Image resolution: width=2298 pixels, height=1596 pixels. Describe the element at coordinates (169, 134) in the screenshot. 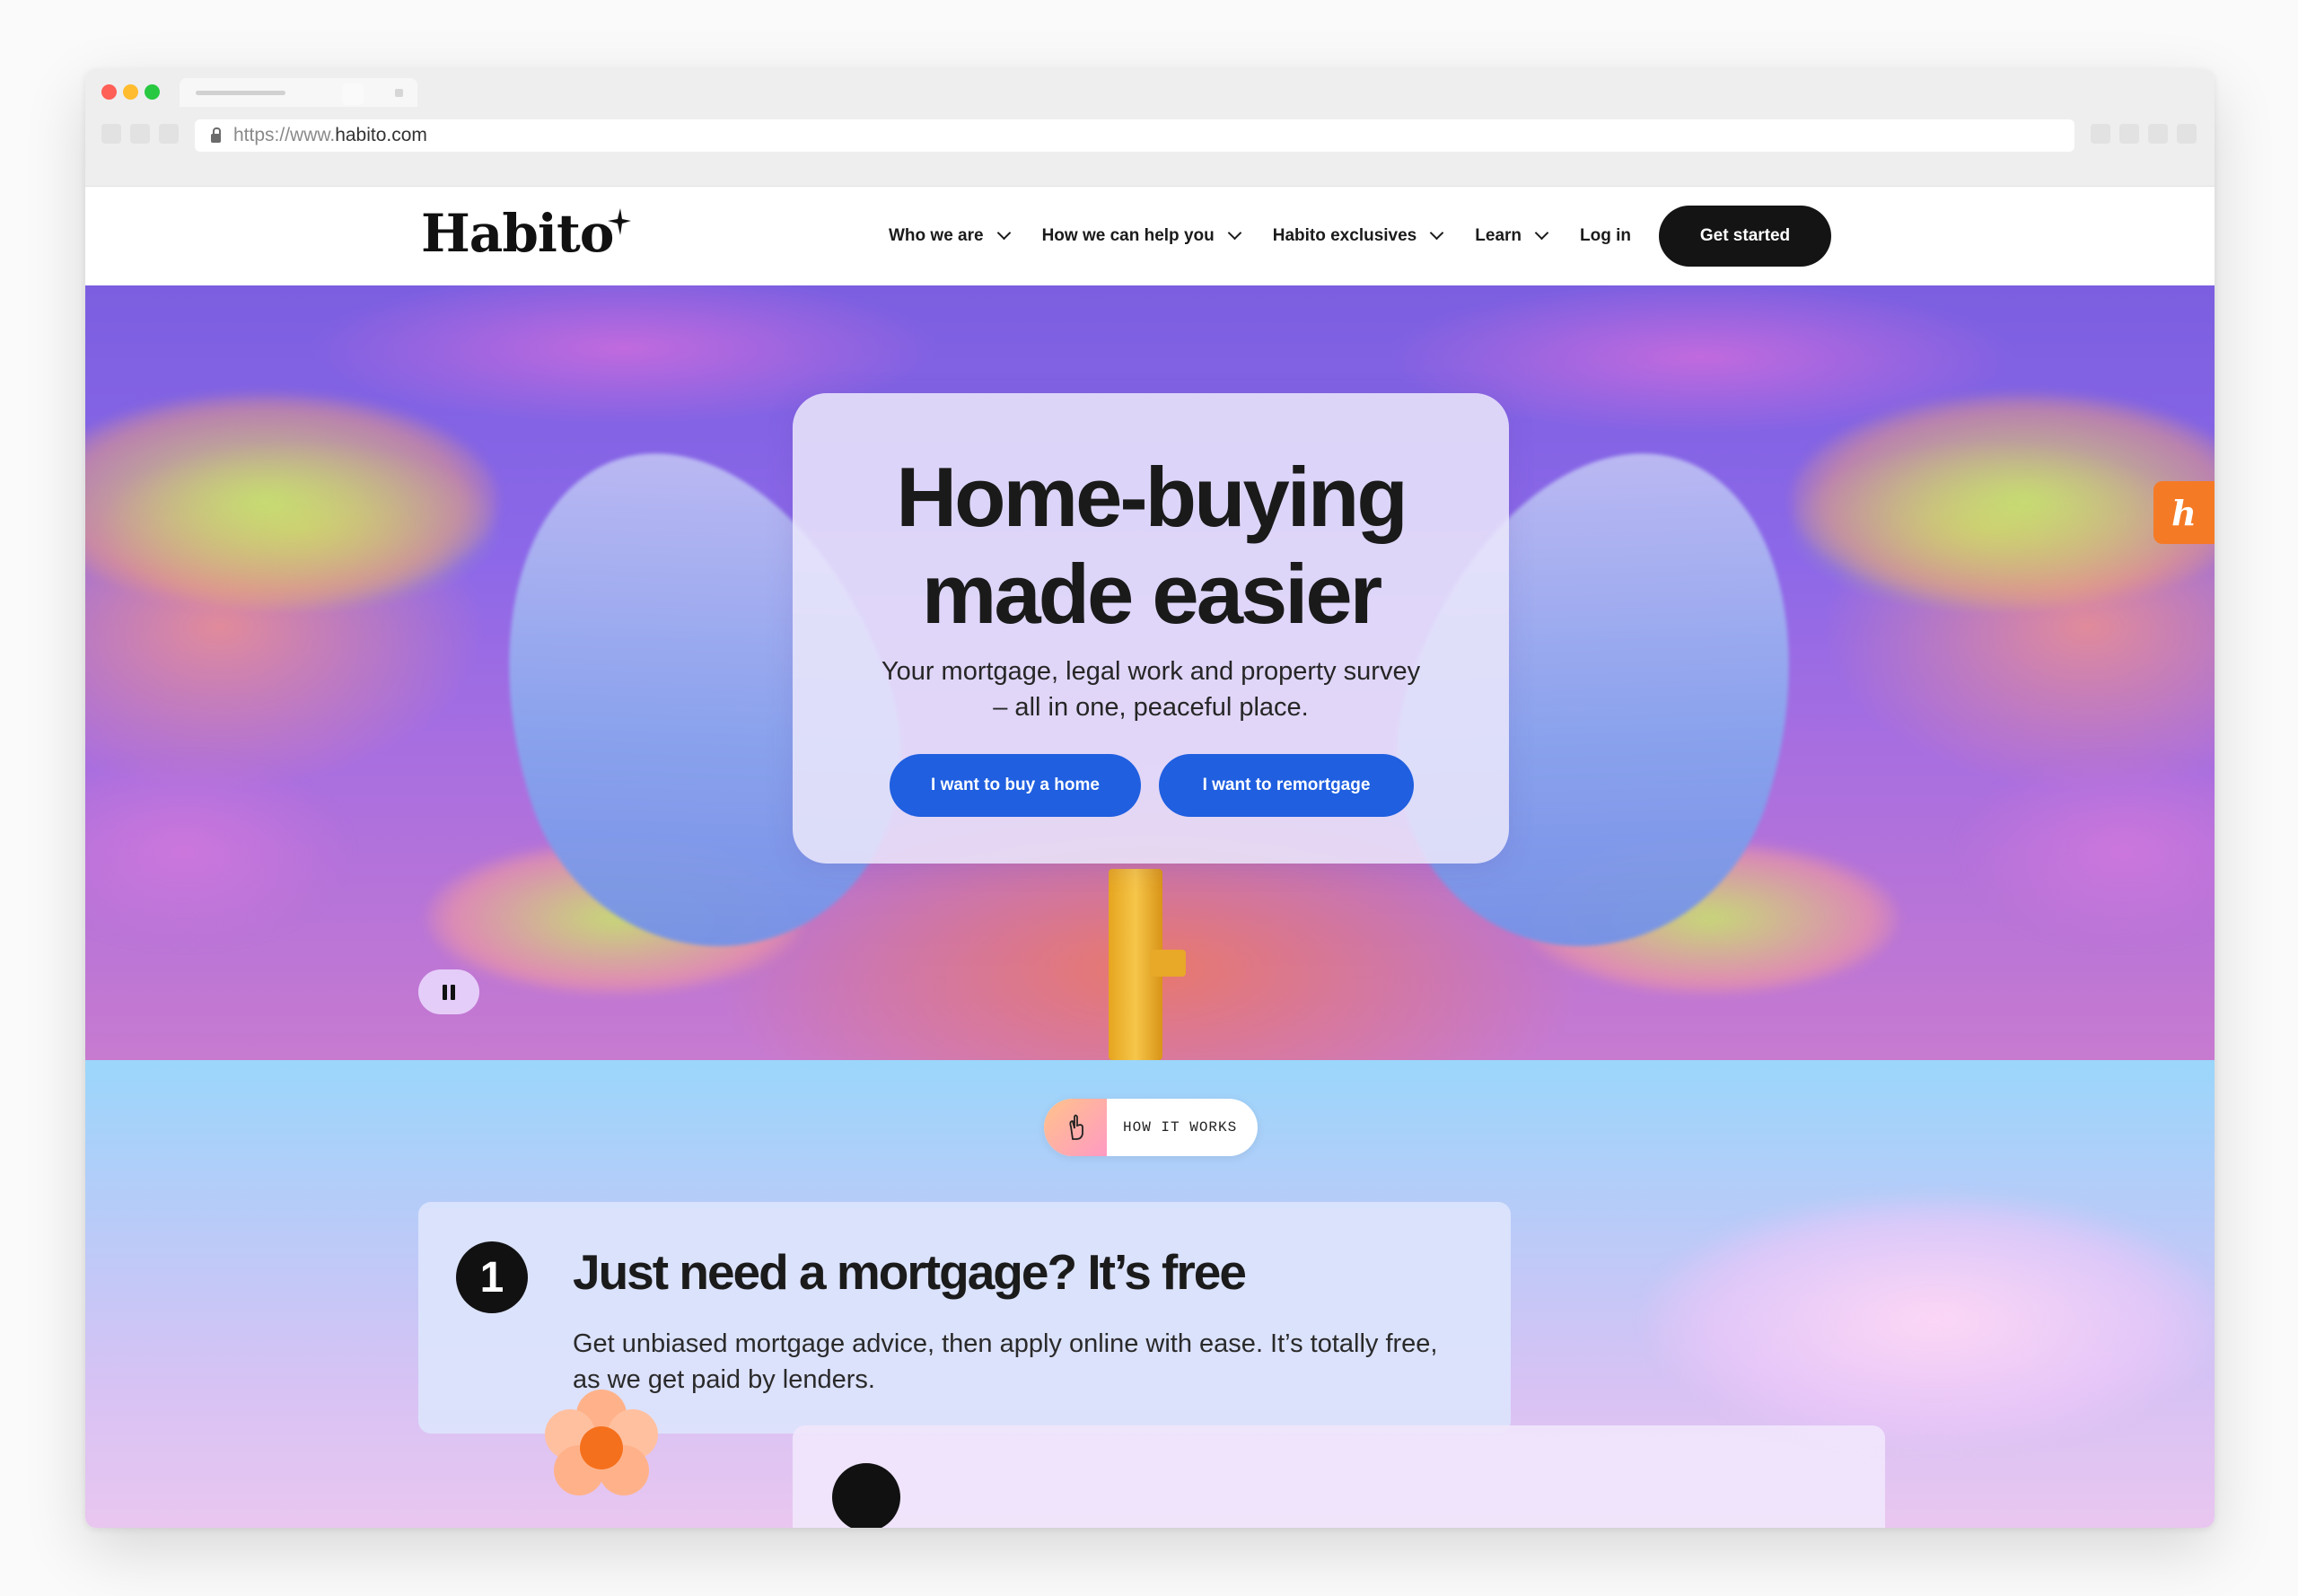

I see `reload-button` at that location.